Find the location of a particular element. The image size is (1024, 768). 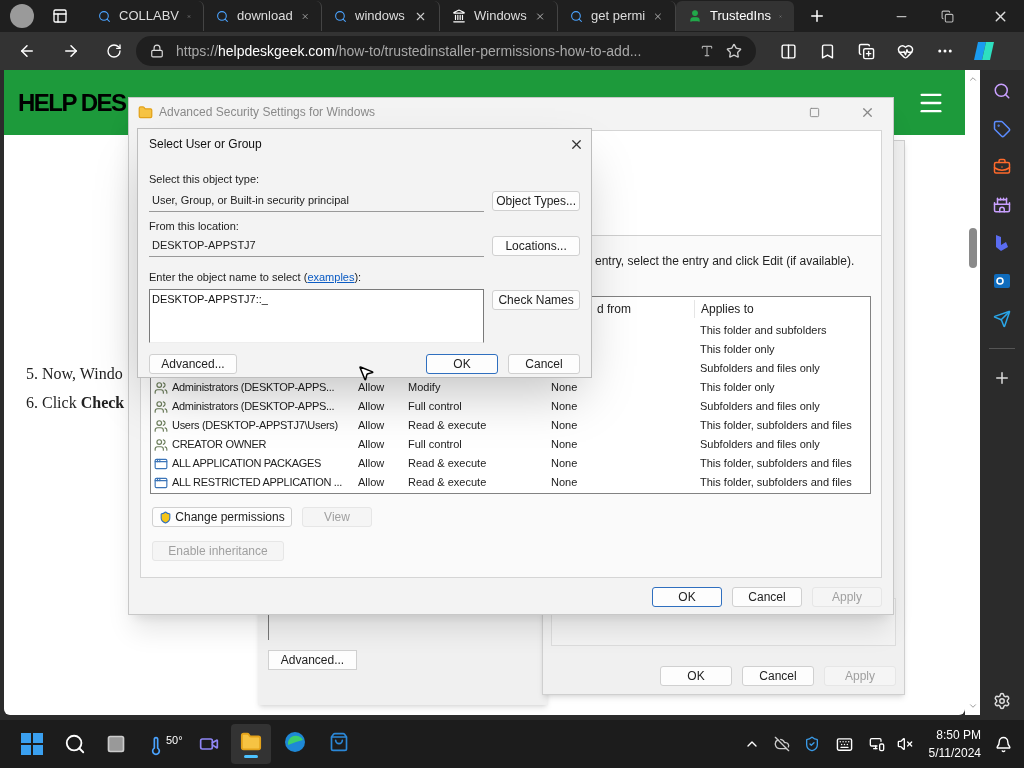

ok-button: OK is located at coordinates (462, 363).